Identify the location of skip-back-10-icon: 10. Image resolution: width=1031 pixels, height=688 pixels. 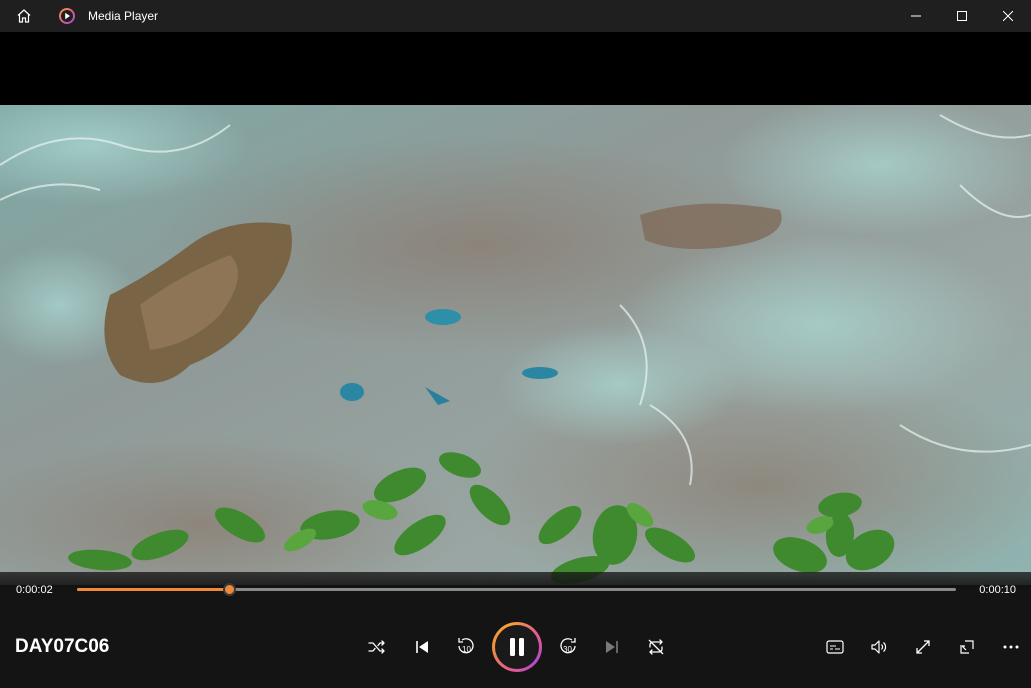
(466, 646).